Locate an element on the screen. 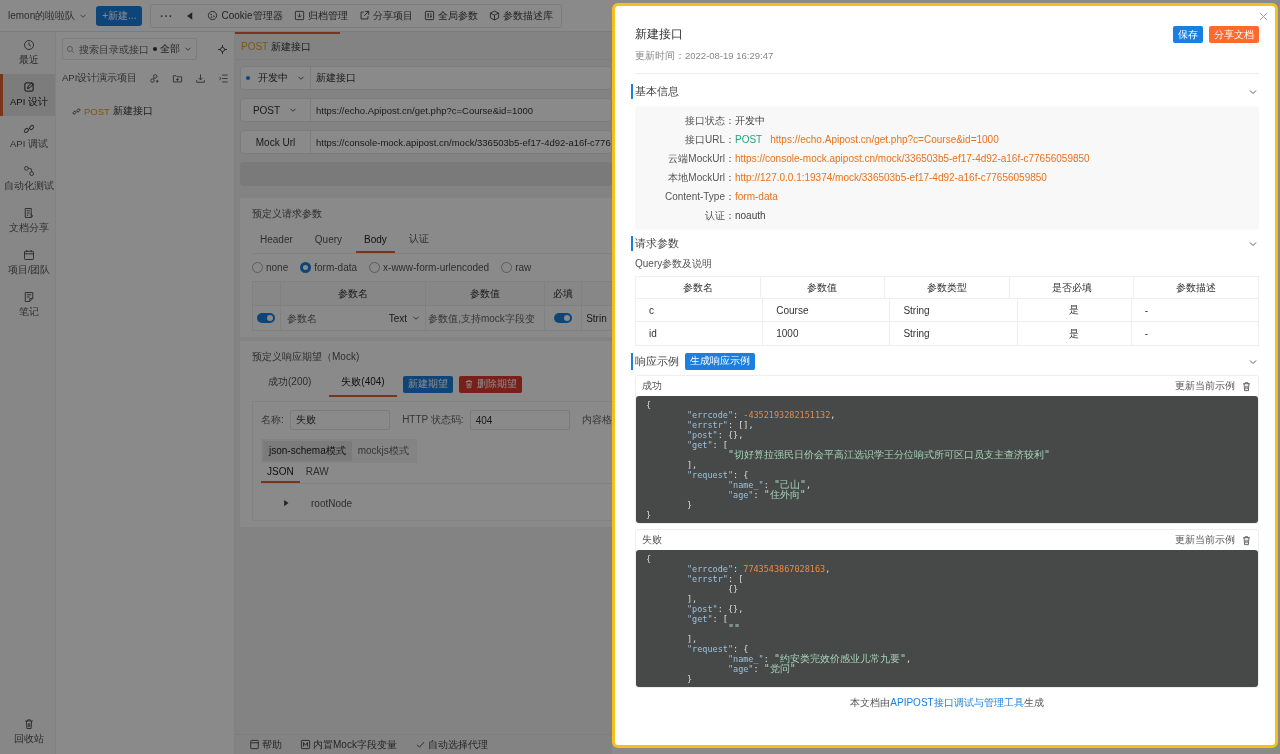  radio-option: form-data is located at coordinates (329, 267).